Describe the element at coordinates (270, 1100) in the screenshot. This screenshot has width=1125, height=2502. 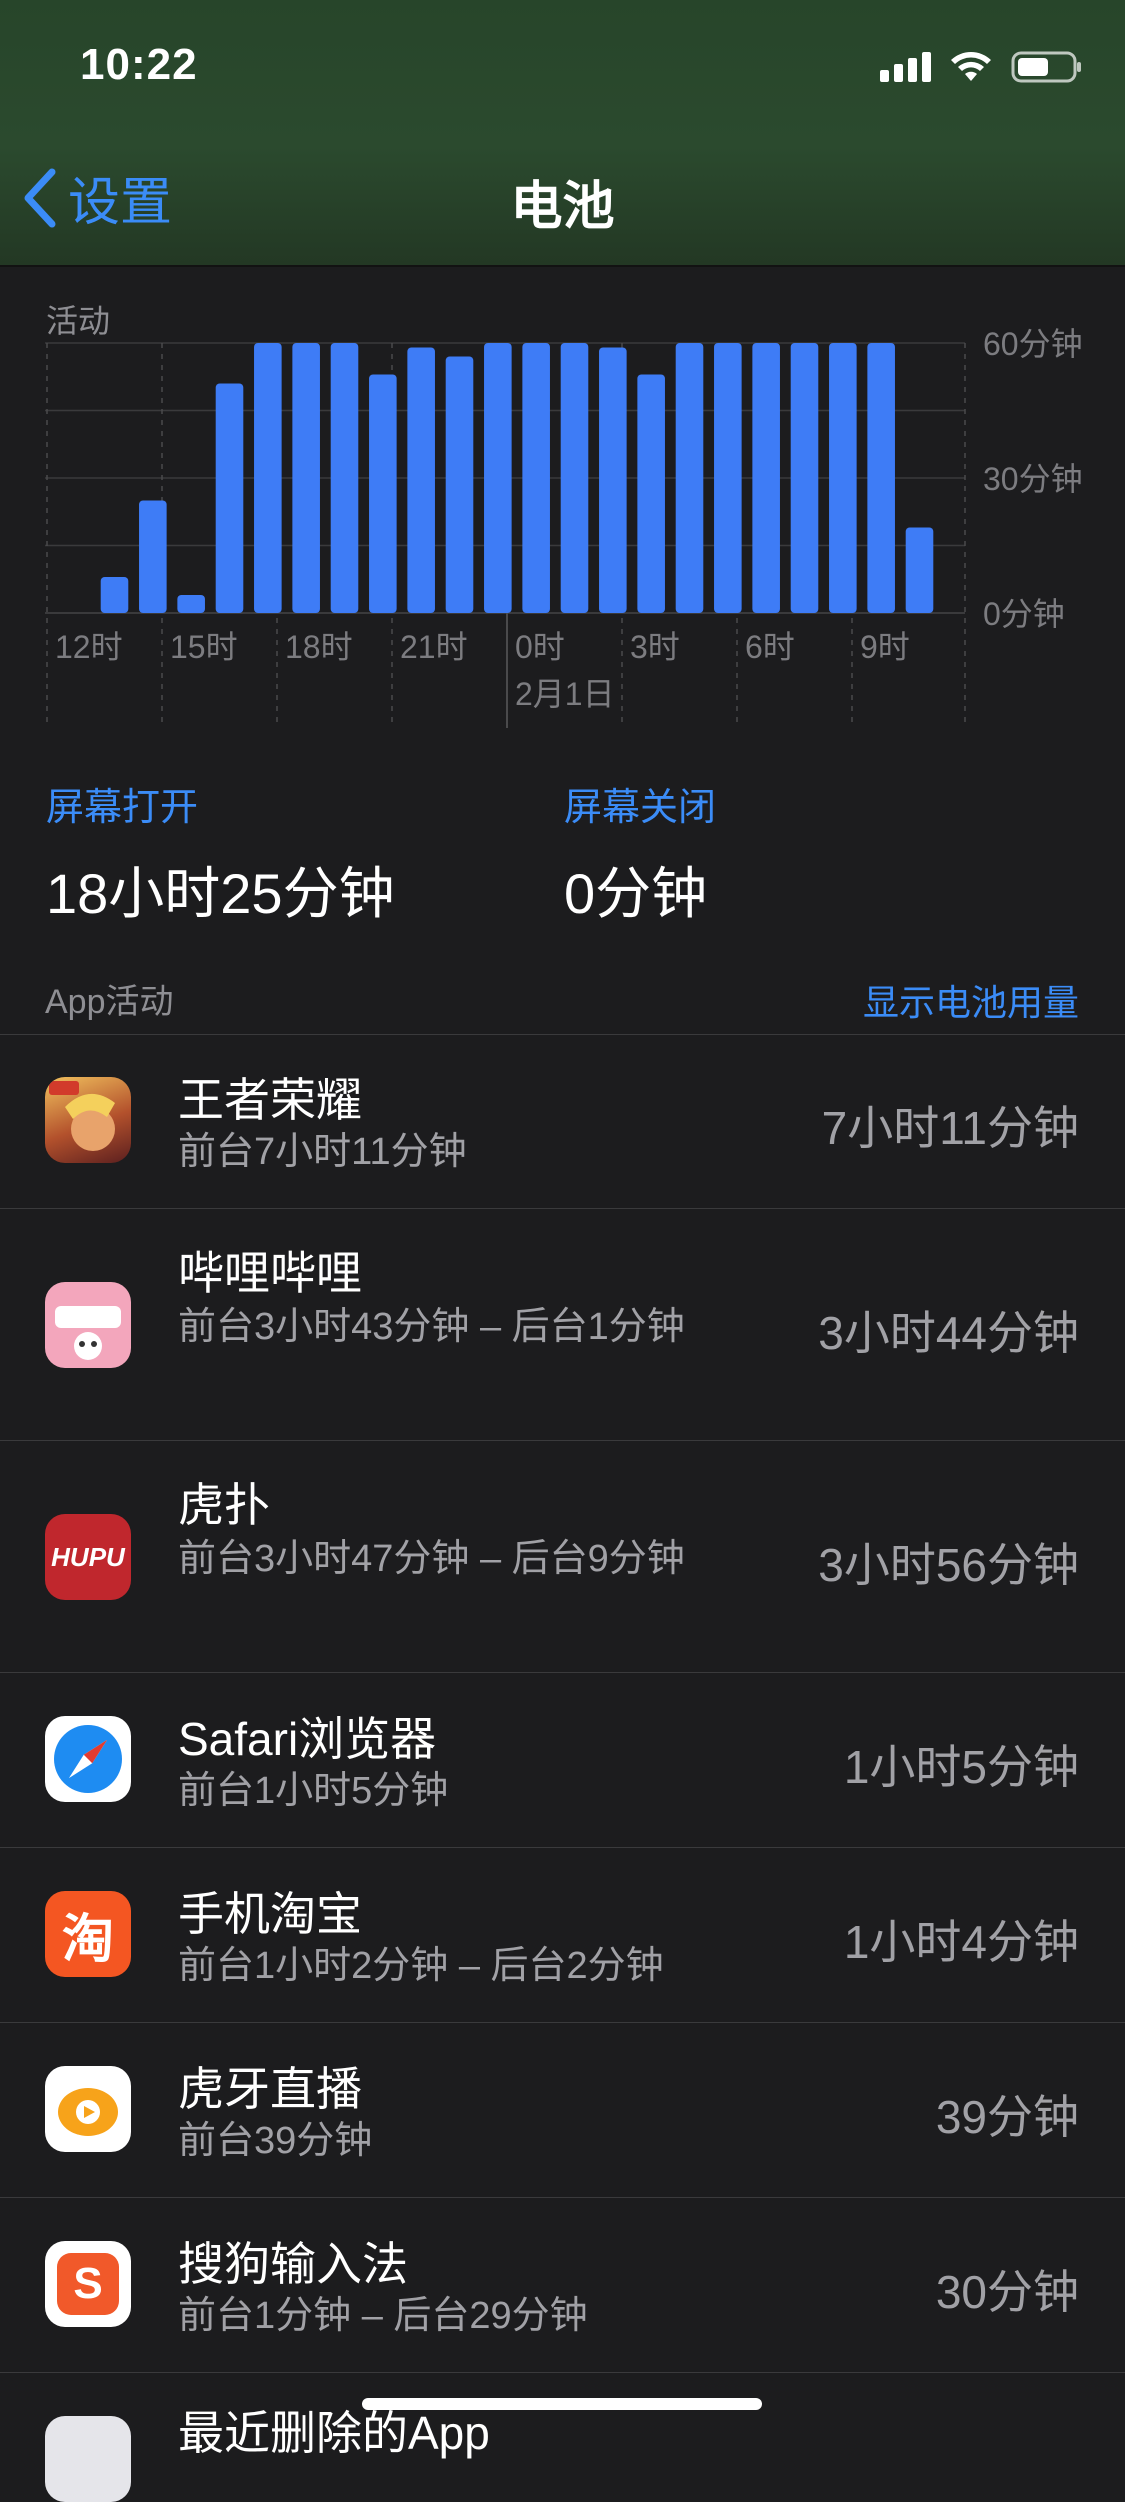
I see `app-name: 王者荣耀` at that location.